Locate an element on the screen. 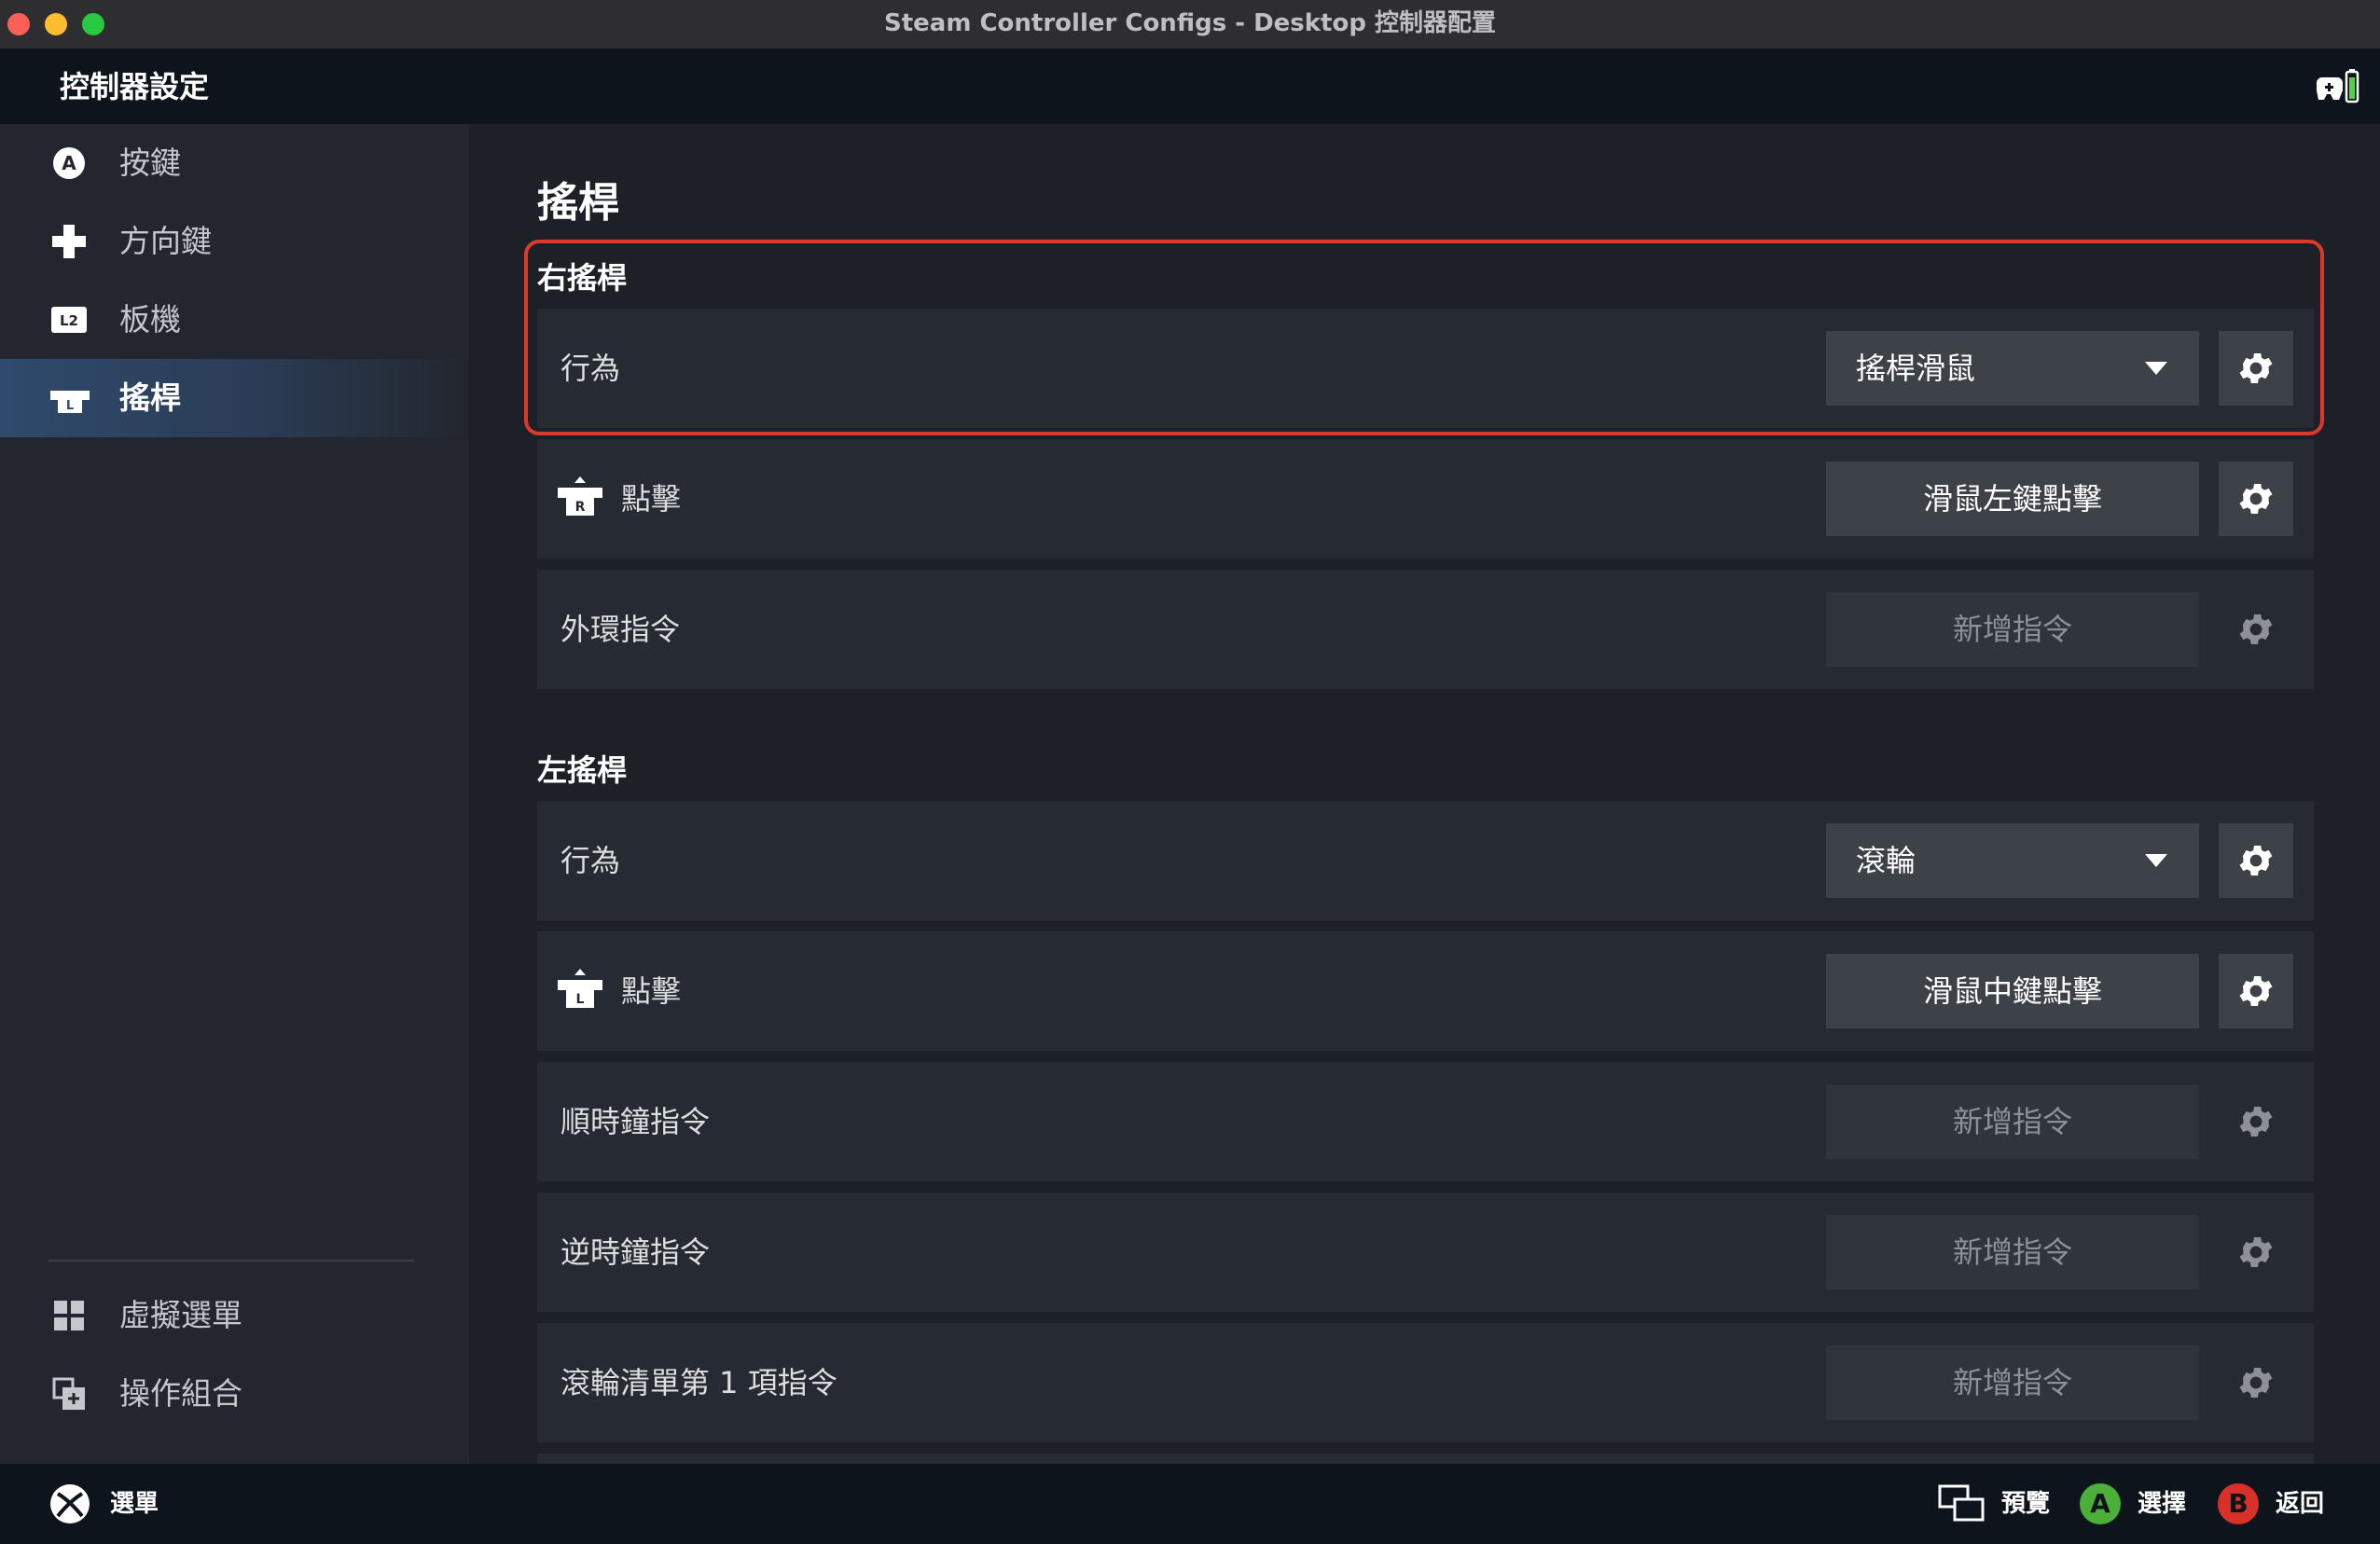 Image resolution: width=2380 pixels, height=1544 pixels. right-stick-behavior-row: 行為 搖桿滑鼠 is located at coordinates (1425, 368).